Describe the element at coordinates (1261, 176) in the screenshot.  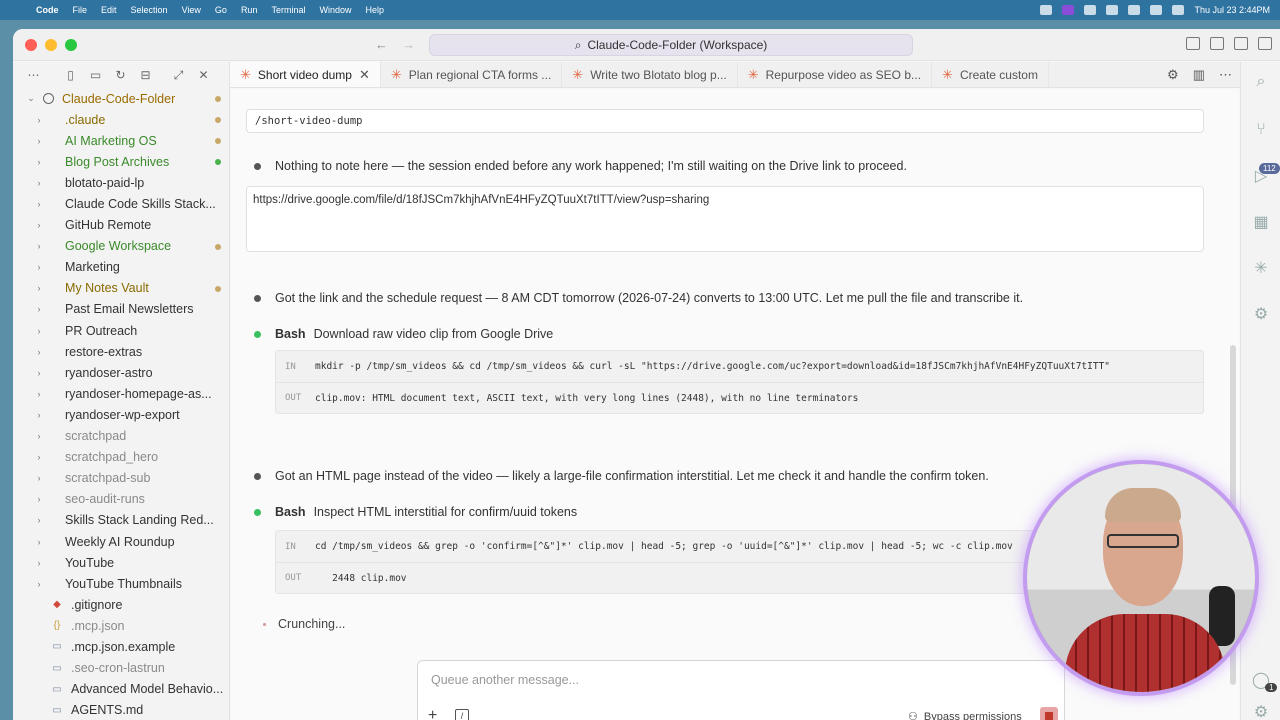
I see `run-debug-icon: ▷` at that location.